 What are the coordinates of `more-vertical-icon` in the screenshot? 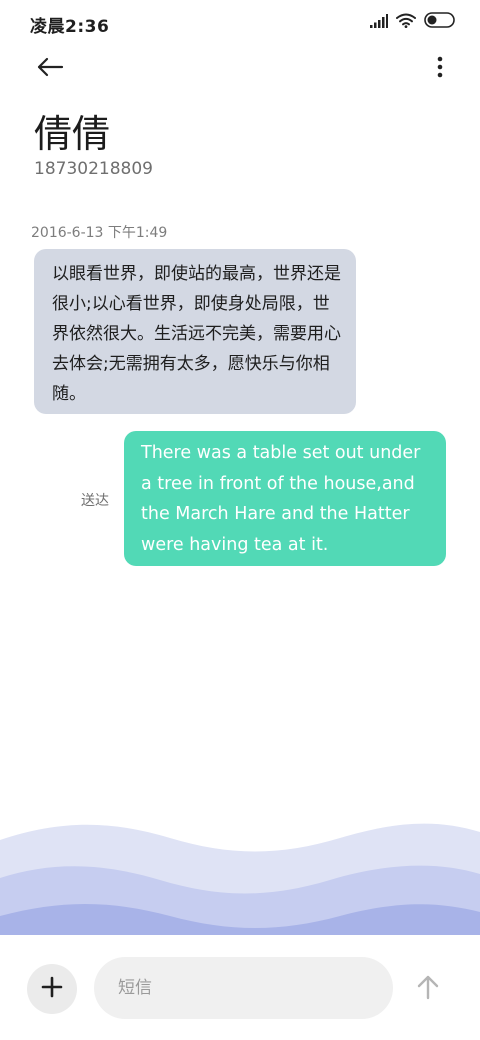 It's located at (440, 69).